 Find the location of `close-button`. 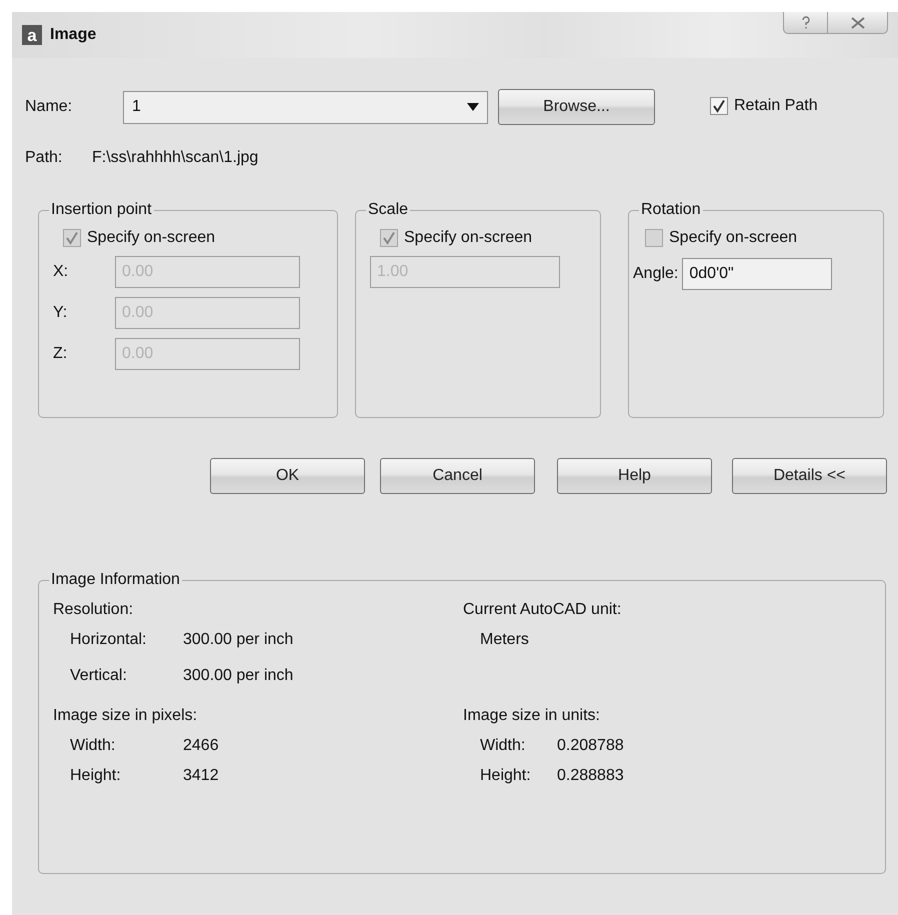

close-button is located at coordinates (858, 23).